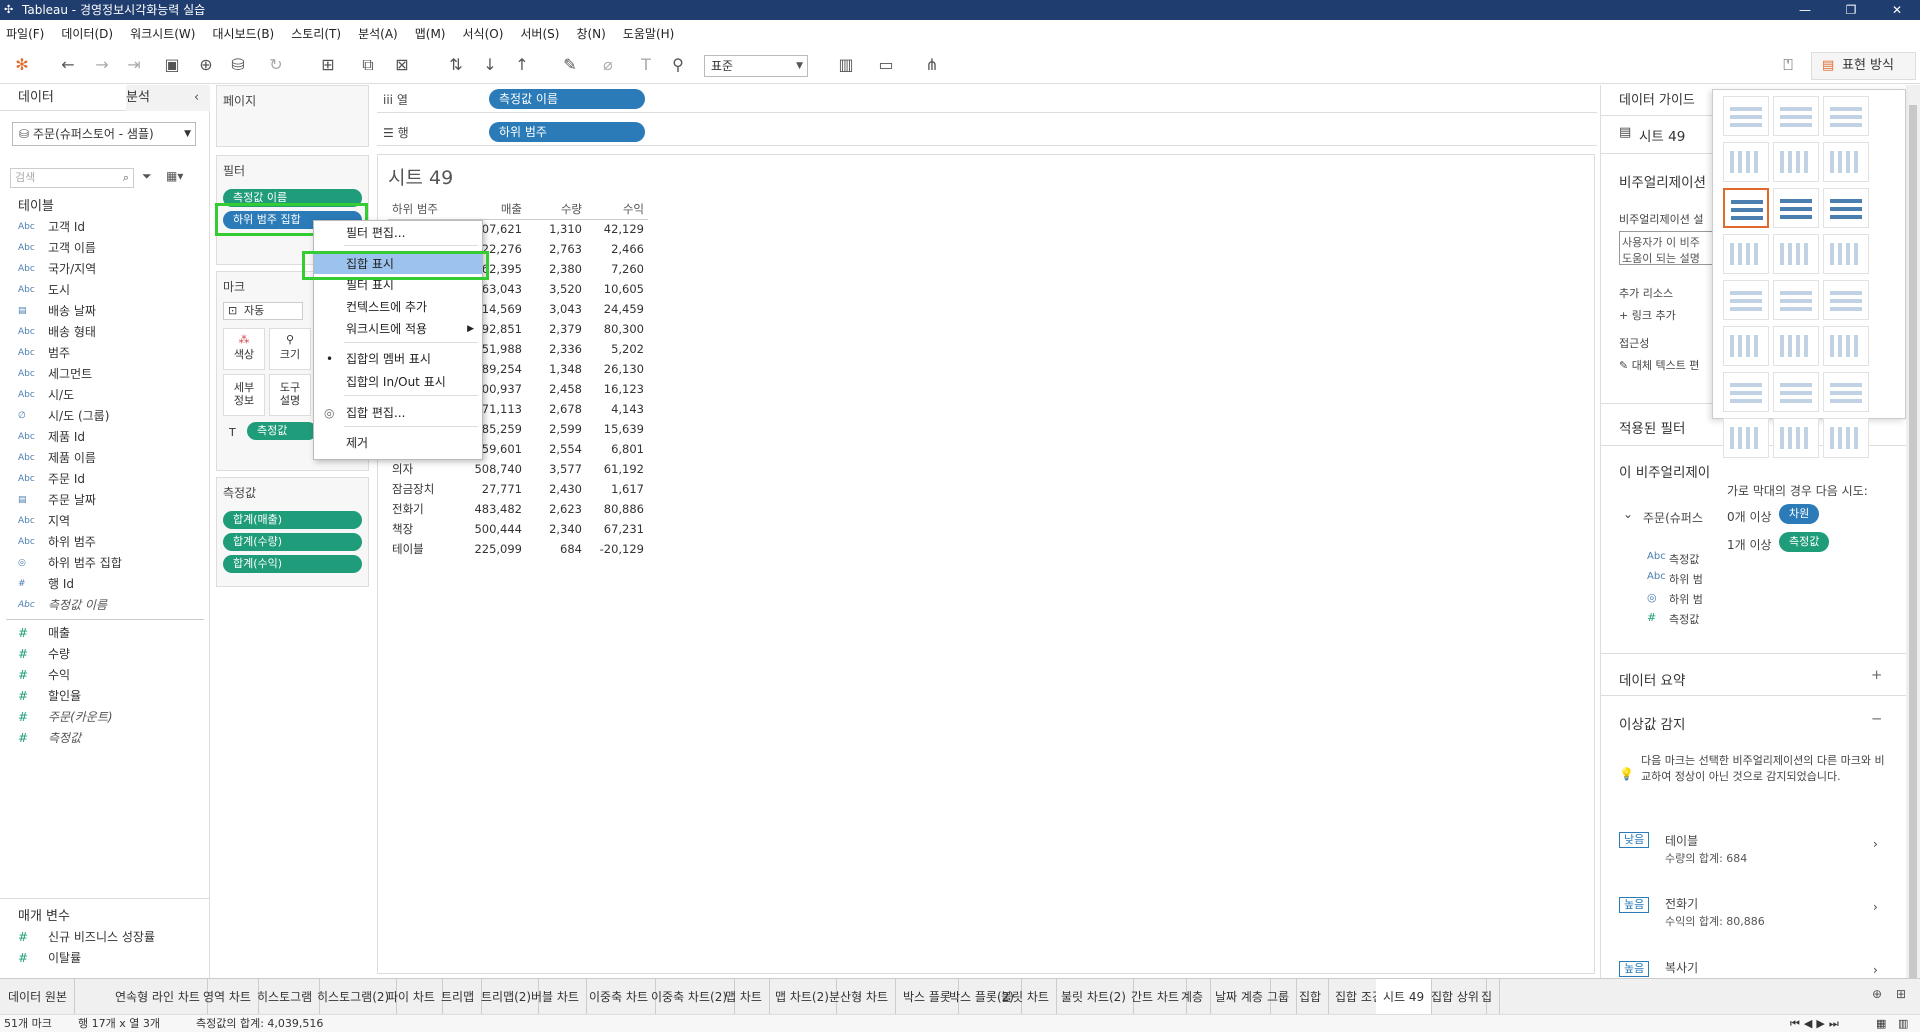 Image resolution: width=1920 pixels, height=1032 pixels. Describe the element at coordinates (244, 395) in the screenshot. I see `detail-button: 세부 정보` at that location.